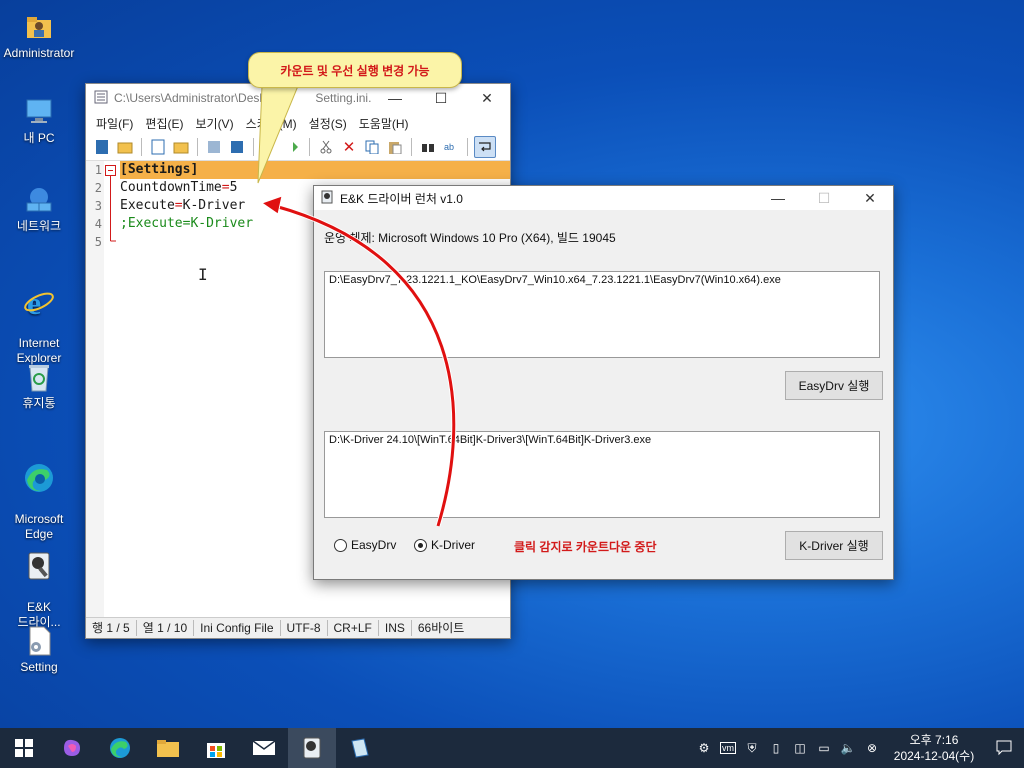 The height and width of the screenshot is (768, 1024). What do you see at coordinates (728, 748) in the screenshot?
I see `vm-icon: vm` at bounding box center [728, 748].